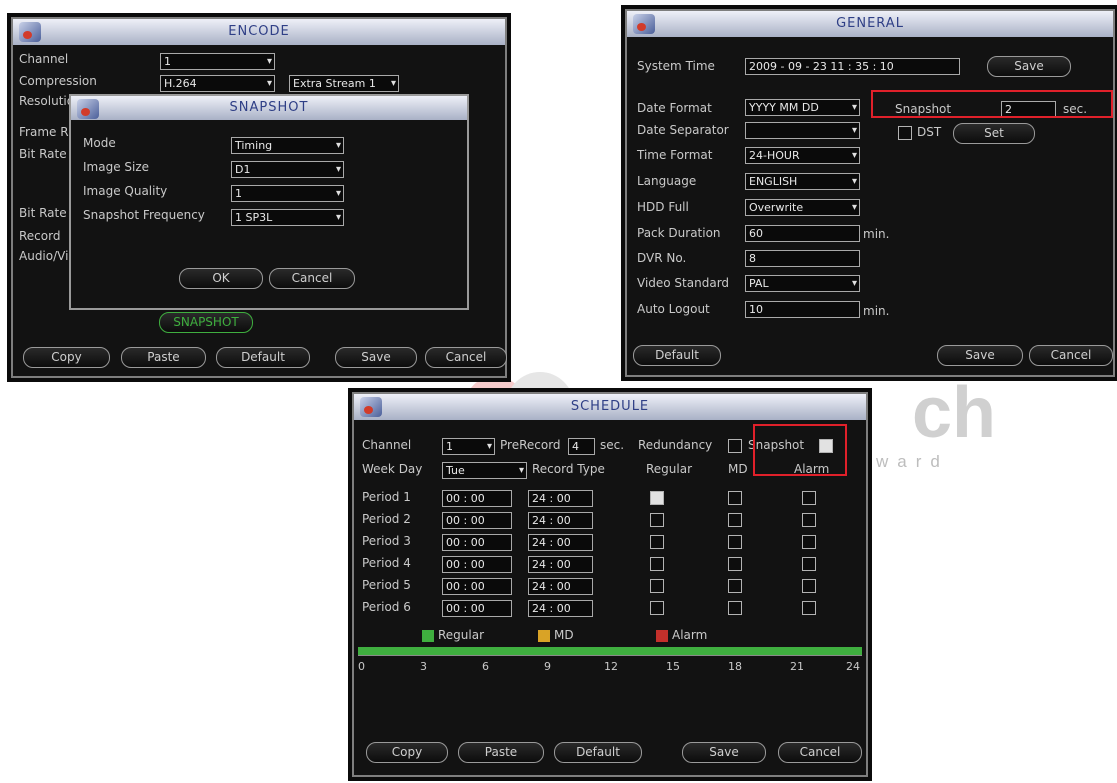 The width and height of the screenshot is (1117, 783). What do you see at coordinates (287, 145) in the screenshot?
I see `mode-select: Timing` at bounding box center [287, 145].